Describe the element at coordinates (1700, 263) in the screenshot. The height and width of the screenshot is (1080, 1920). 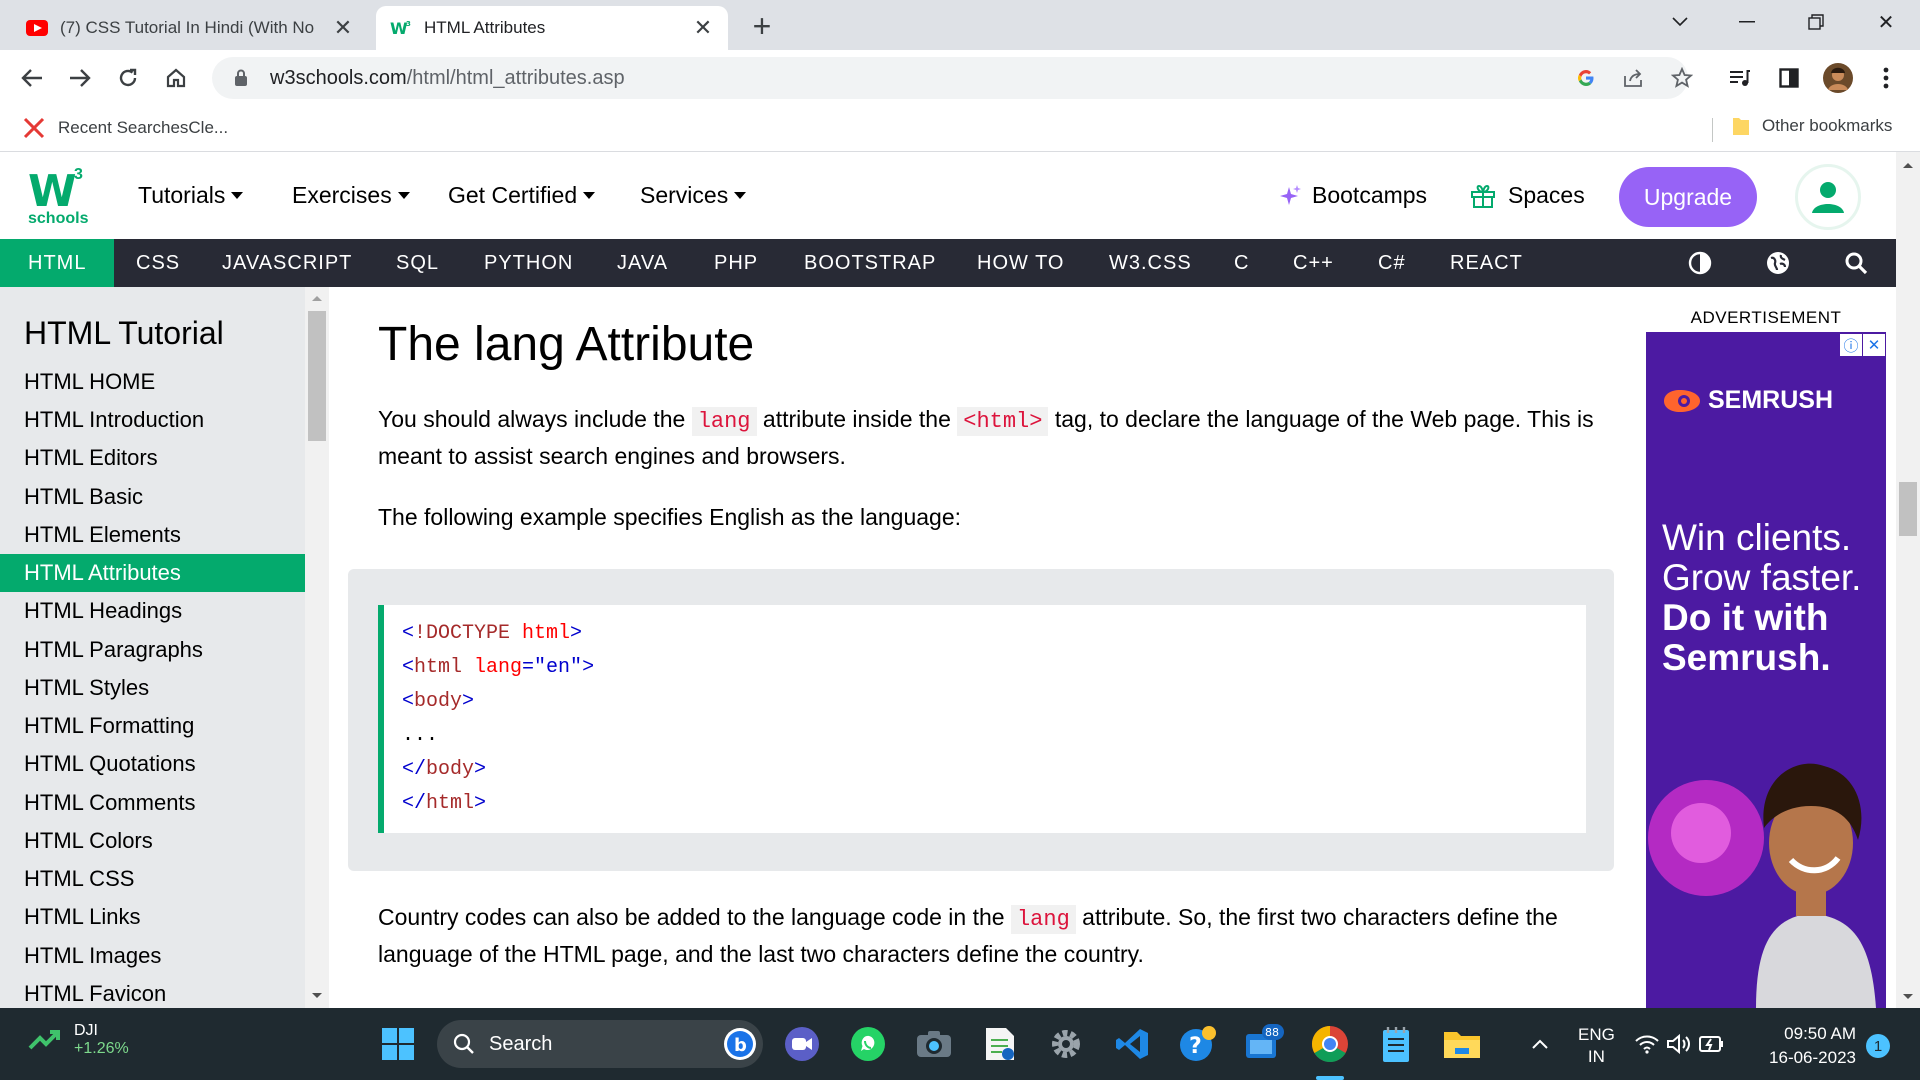
I see `dark-mode-icon` at that location.